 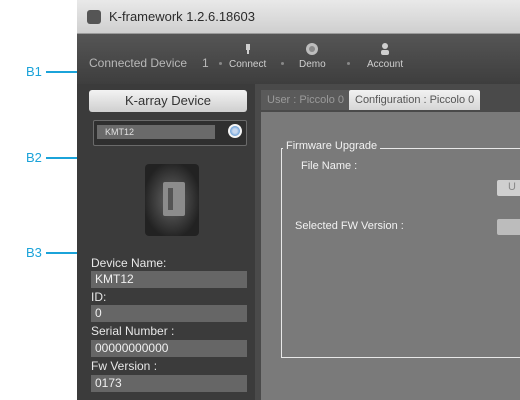 I want to click on tab-configuration: Configuration : Piccolo 0, so click(x=415, y=100).